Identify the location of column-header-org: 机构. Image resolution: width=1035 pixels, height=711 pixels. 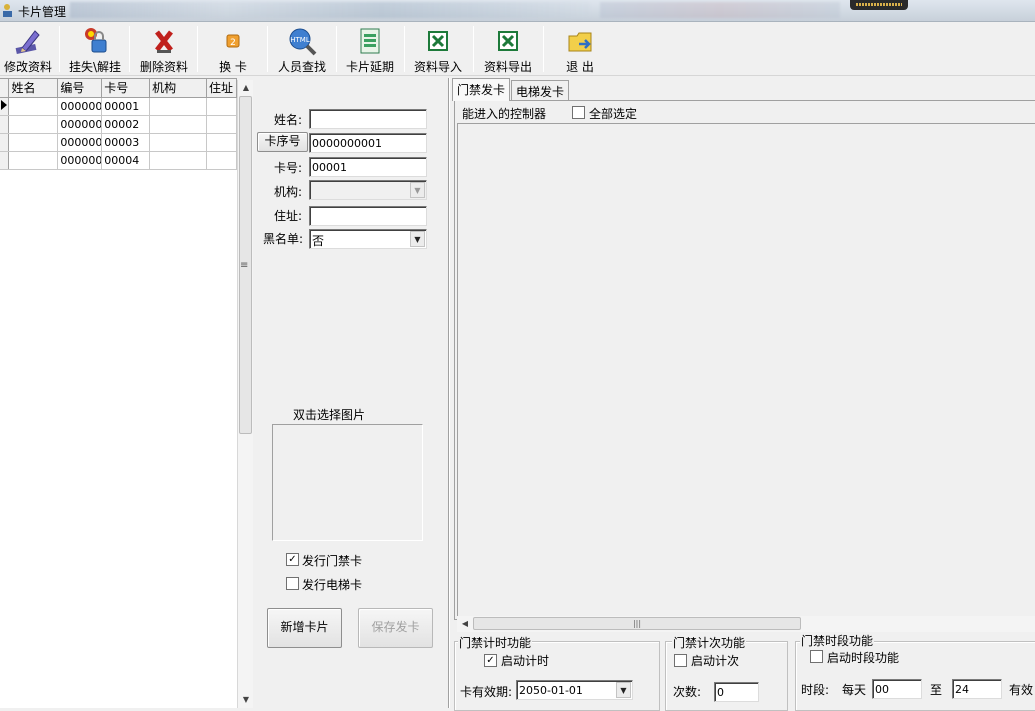
(178, 88).